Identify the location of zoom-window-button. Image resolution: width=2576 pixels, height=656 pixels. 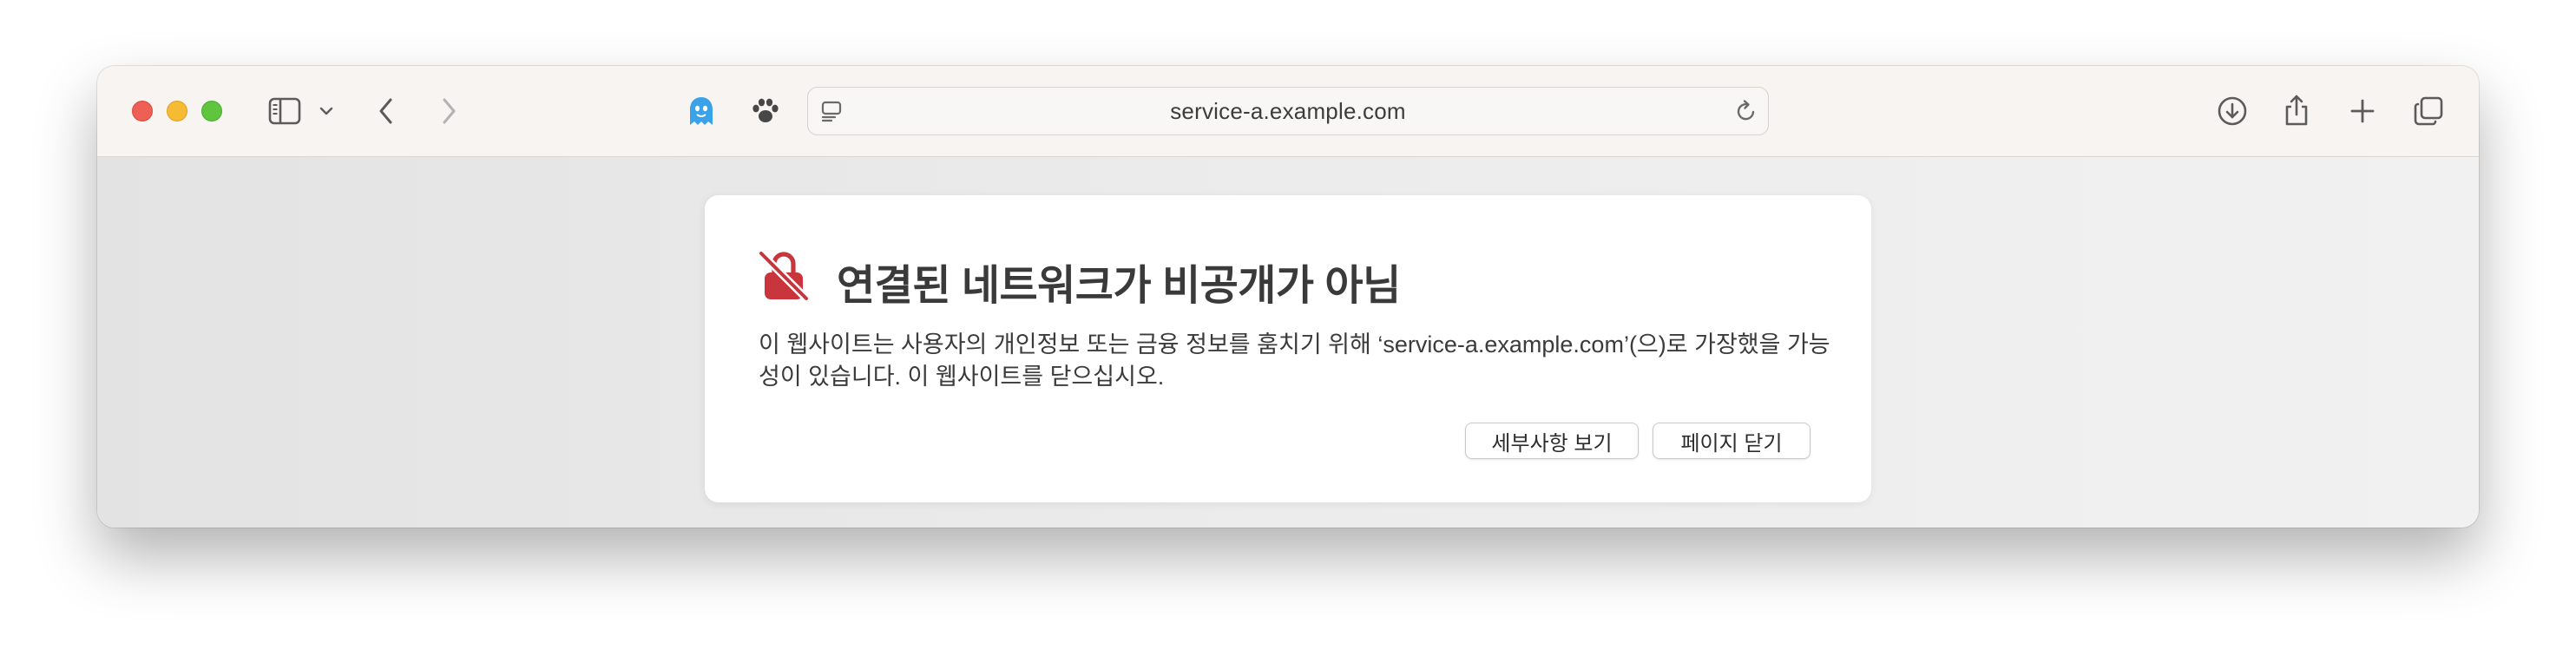
(211, 111).